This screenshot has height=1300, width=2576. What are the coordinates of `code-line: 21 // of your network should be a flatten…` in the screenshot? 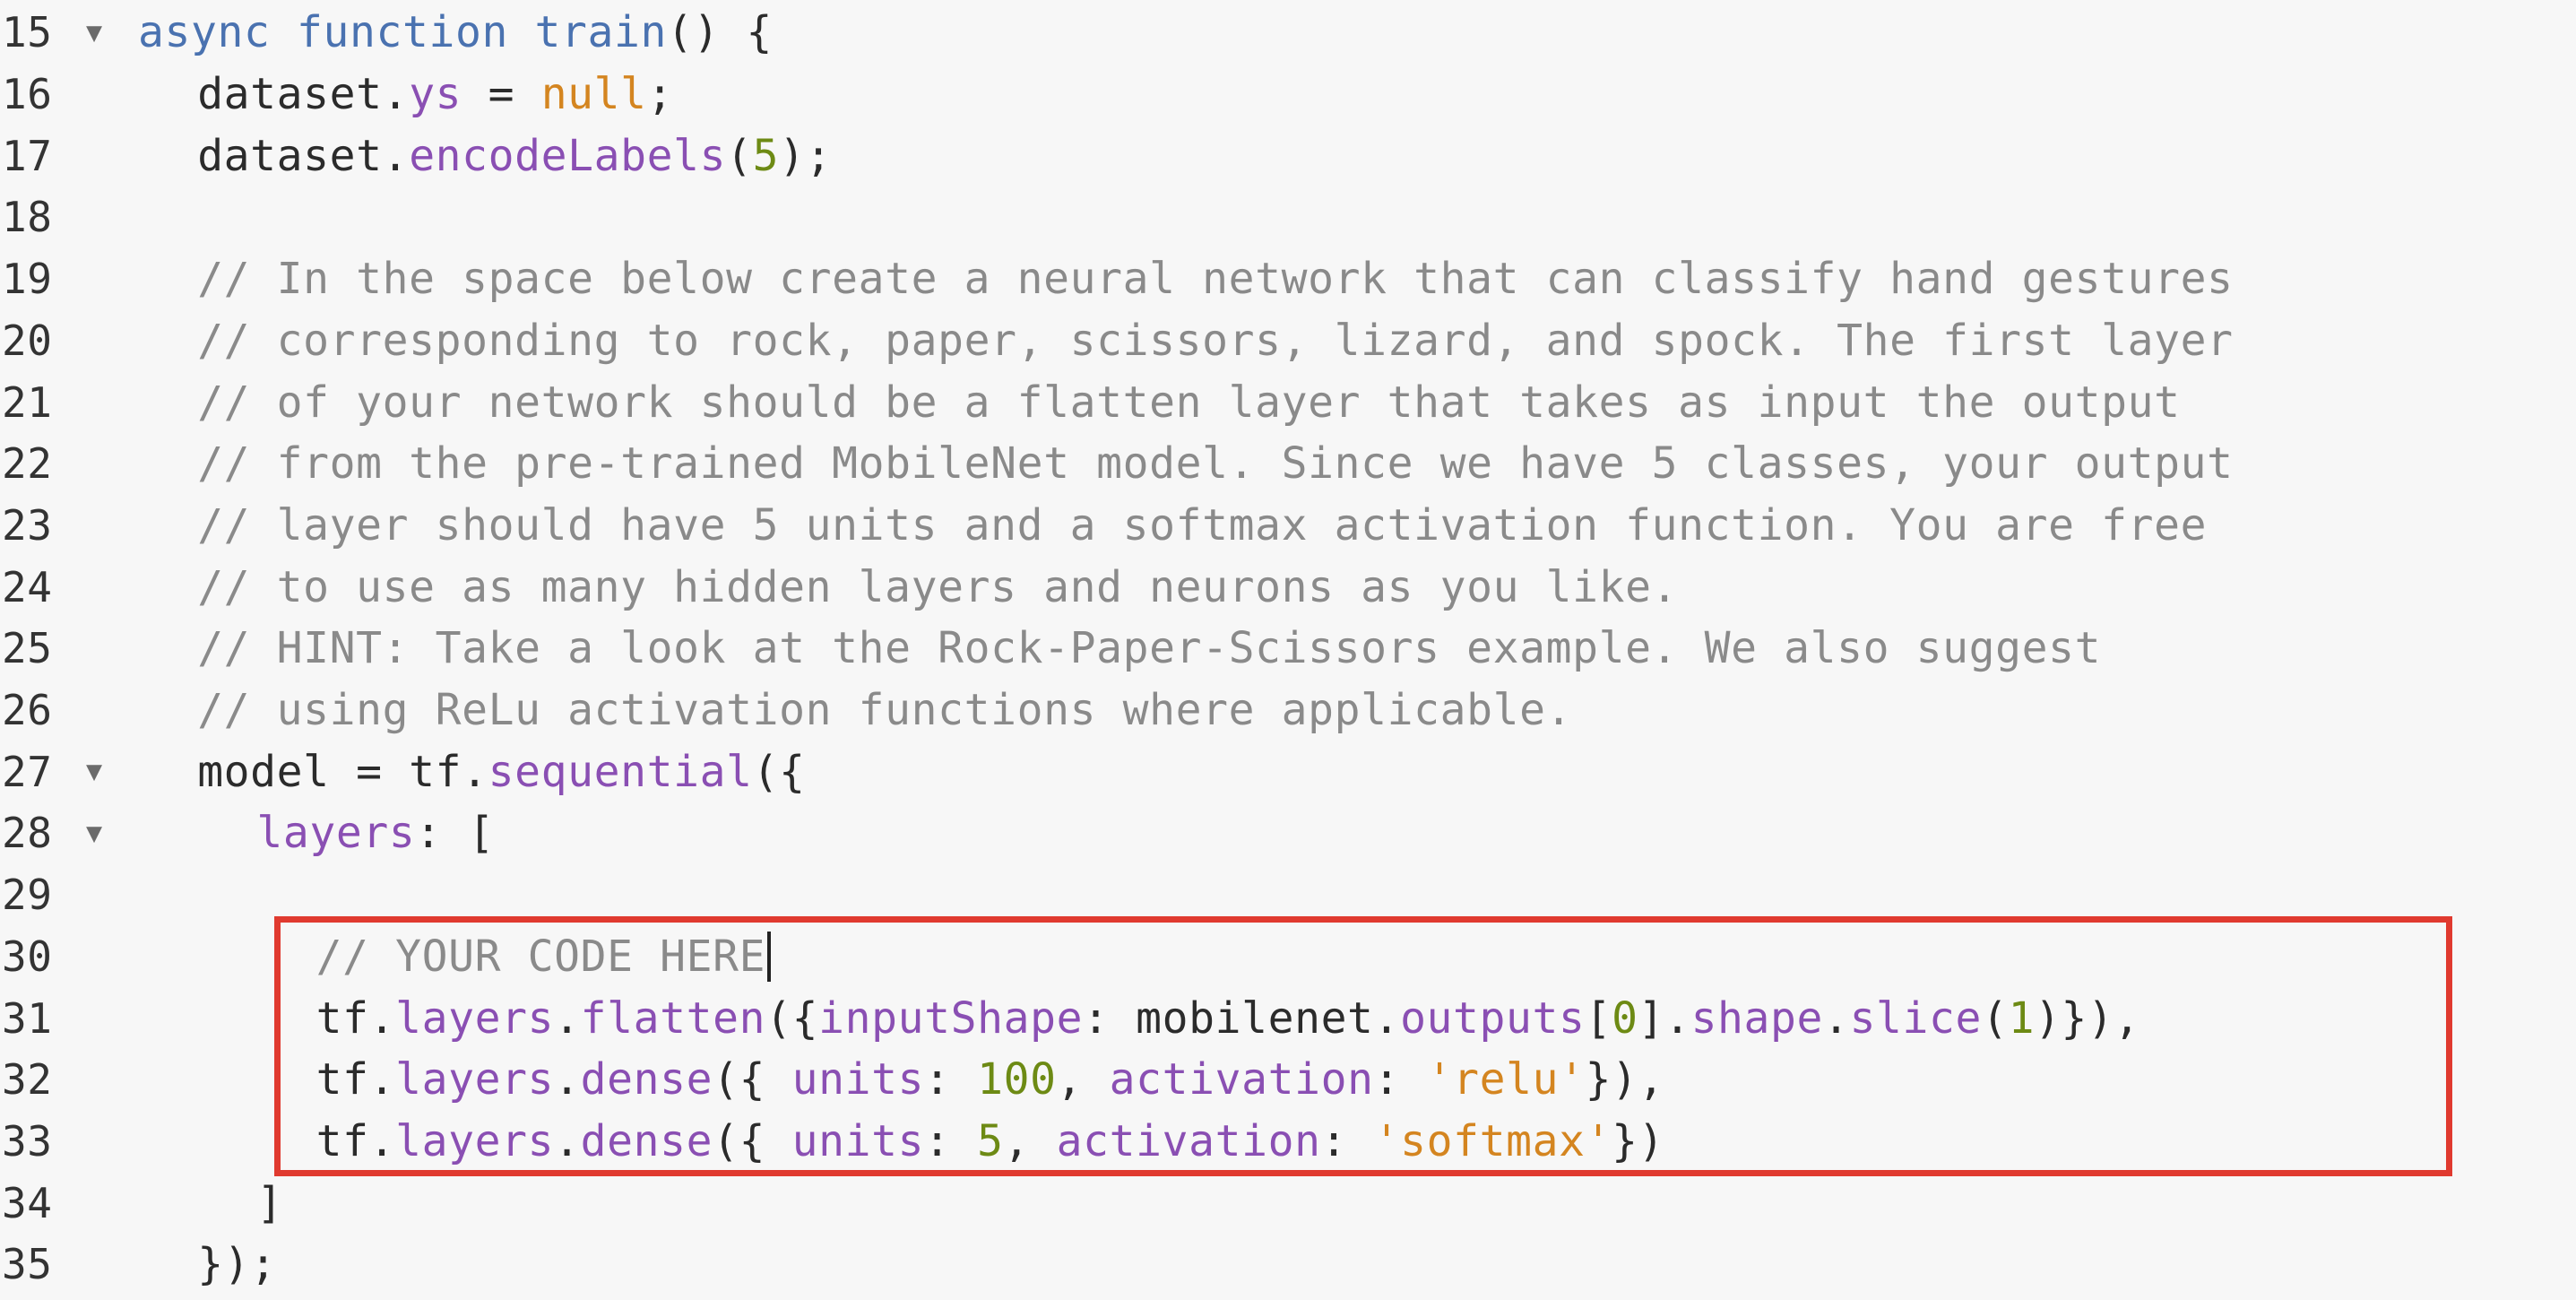 It's located at (1288, 402).